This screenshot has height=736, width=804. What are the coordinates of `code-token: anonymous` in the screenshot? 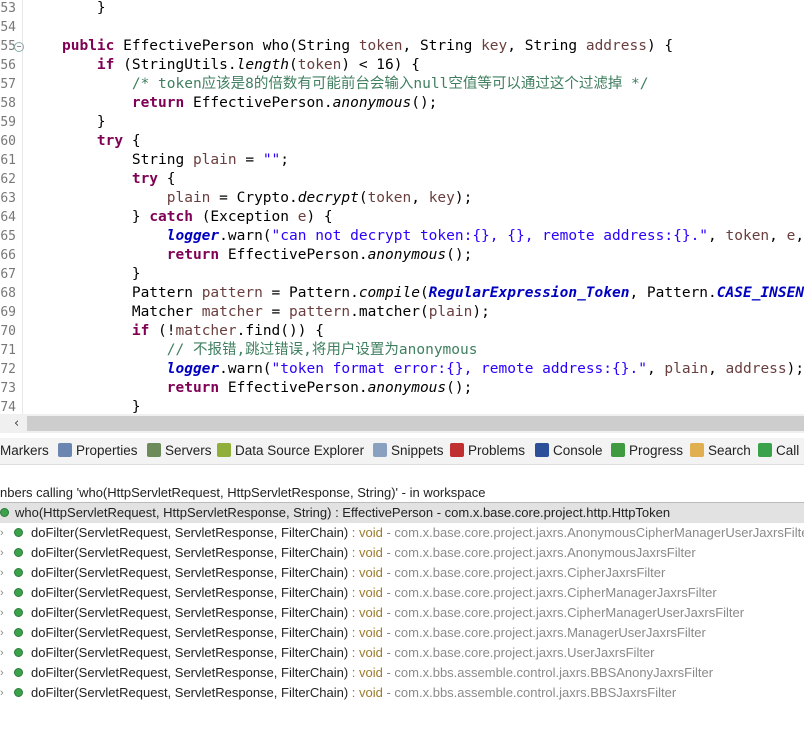 It's located at (407, 388).